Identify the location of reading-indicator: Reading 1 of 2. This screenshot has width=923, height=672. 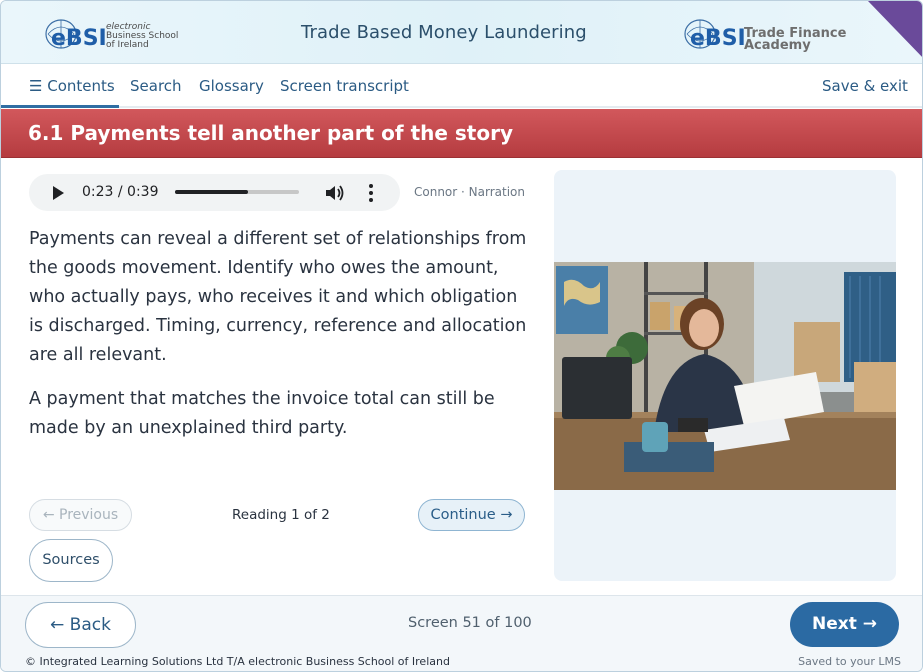
(281, 515).